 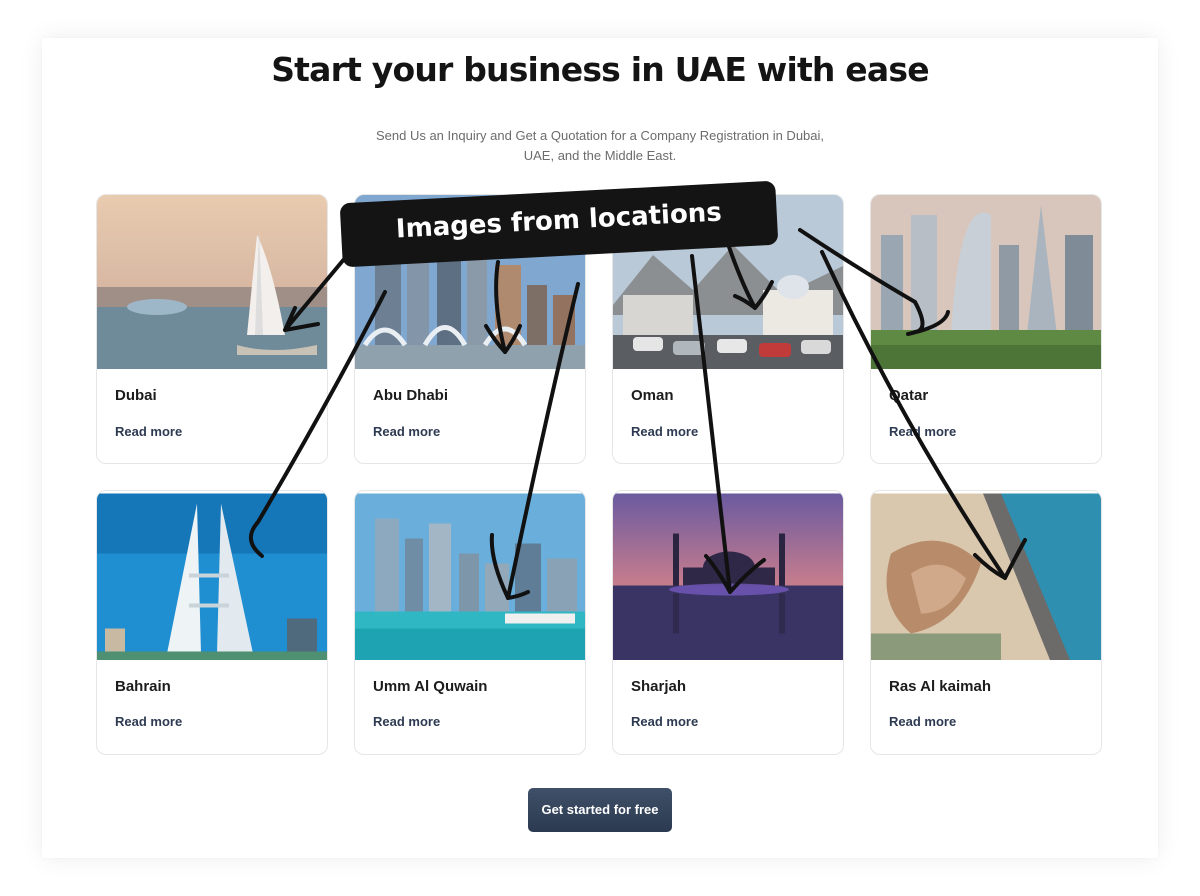 I want to click on bahrain-image, so click(x=212, y=575).